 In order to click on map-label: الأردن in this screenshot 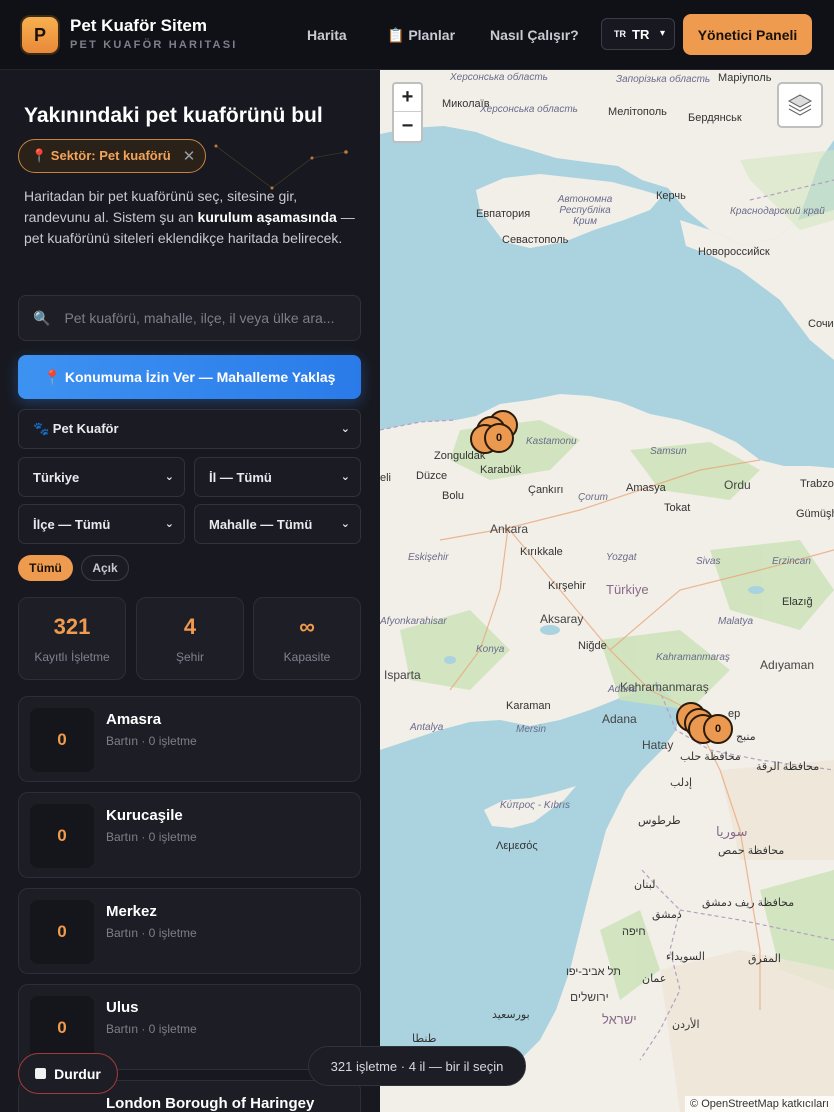, I will do `click(686, 1025)`.